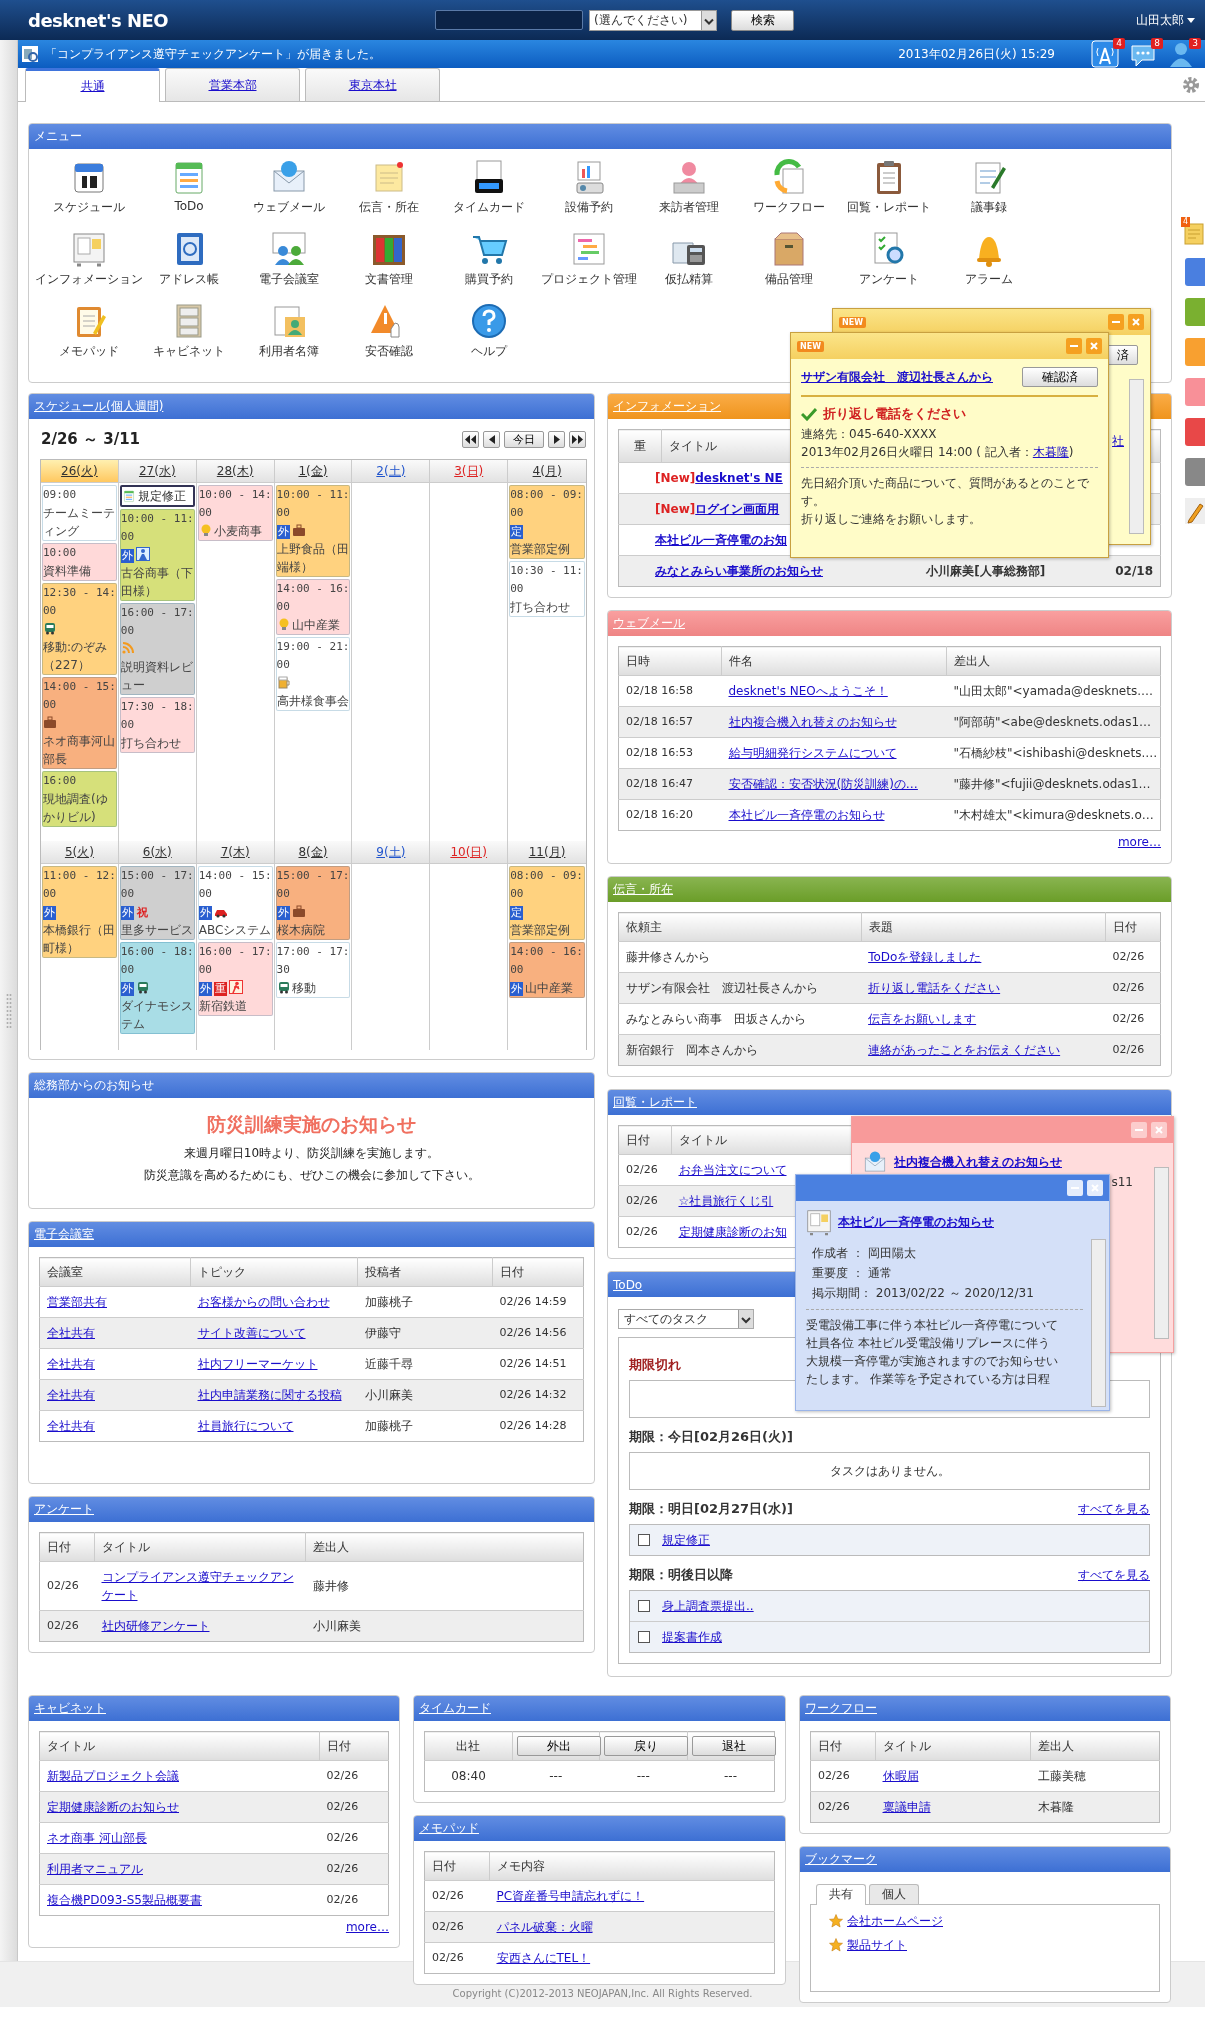 The image size is (1205, 2037). Describe the element at coordinates (900, 1776) in the screenshot. I see `table-link: 休暇届` at that location.